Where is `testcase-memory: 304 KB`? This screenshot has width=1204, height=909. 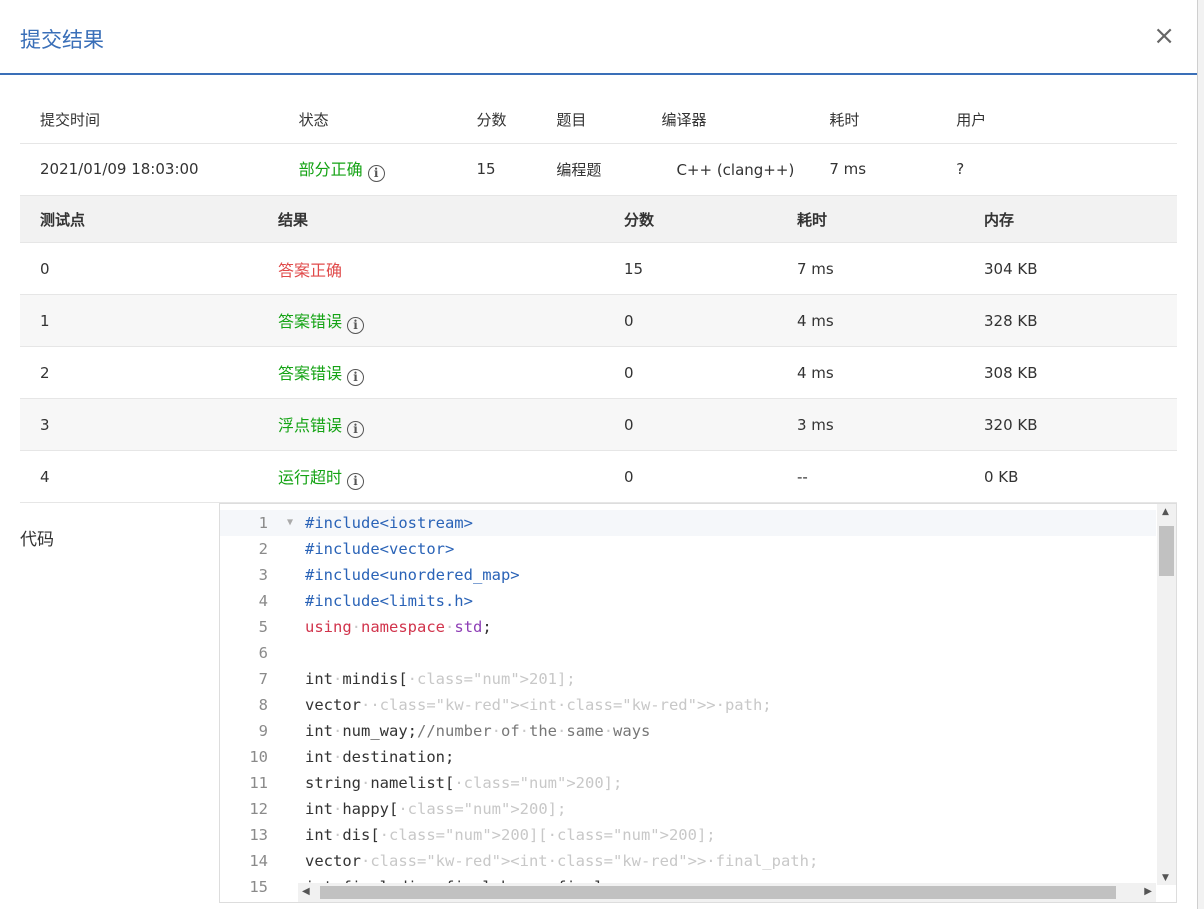 testcase-memory: 304 KB is located at coordinates (1011, 268).